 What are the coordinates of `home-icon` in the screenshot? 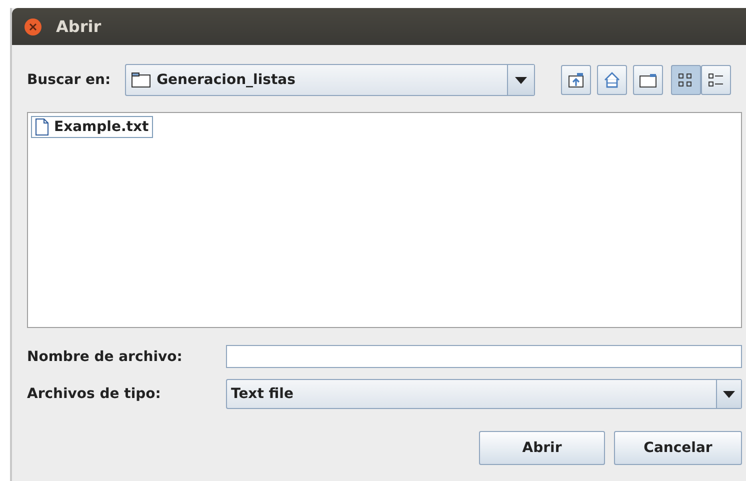 It's located at (611, 80).